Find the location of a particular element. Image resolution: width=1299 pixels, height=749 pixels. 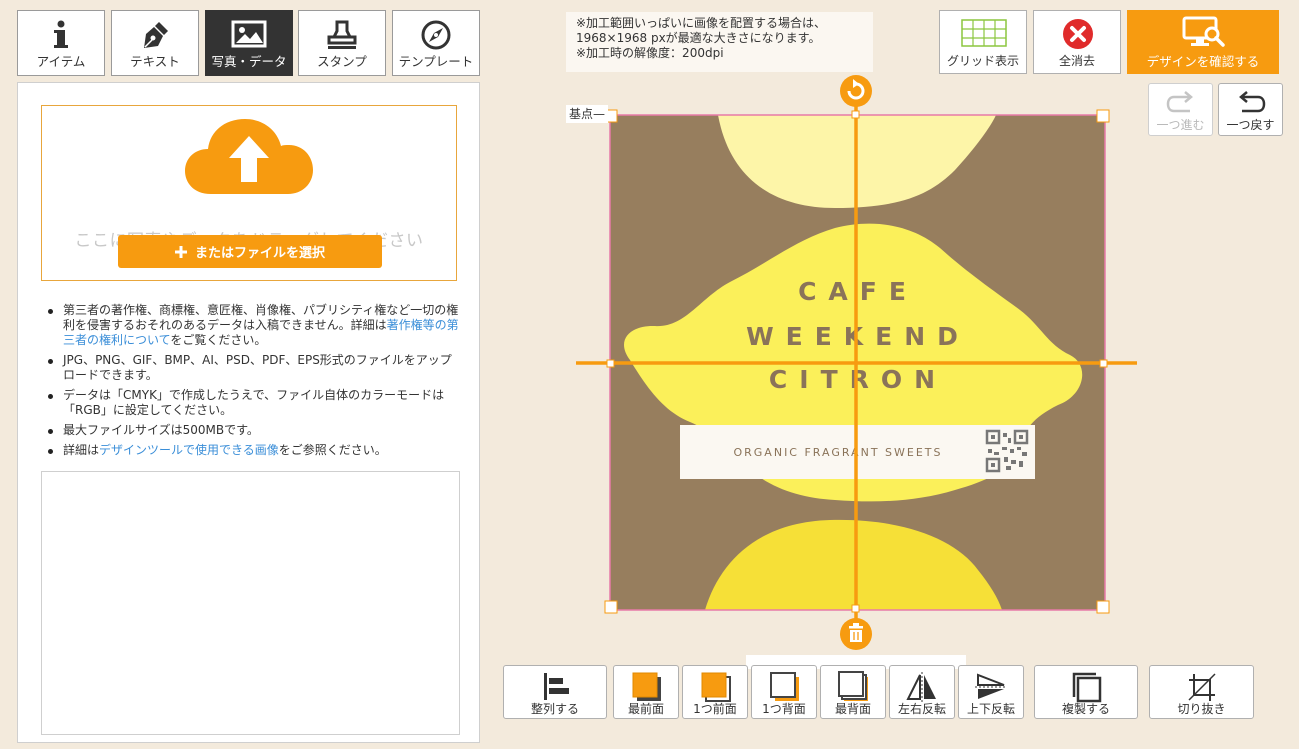

design-title-line1: CAFE is located at coordinates (858, 291).